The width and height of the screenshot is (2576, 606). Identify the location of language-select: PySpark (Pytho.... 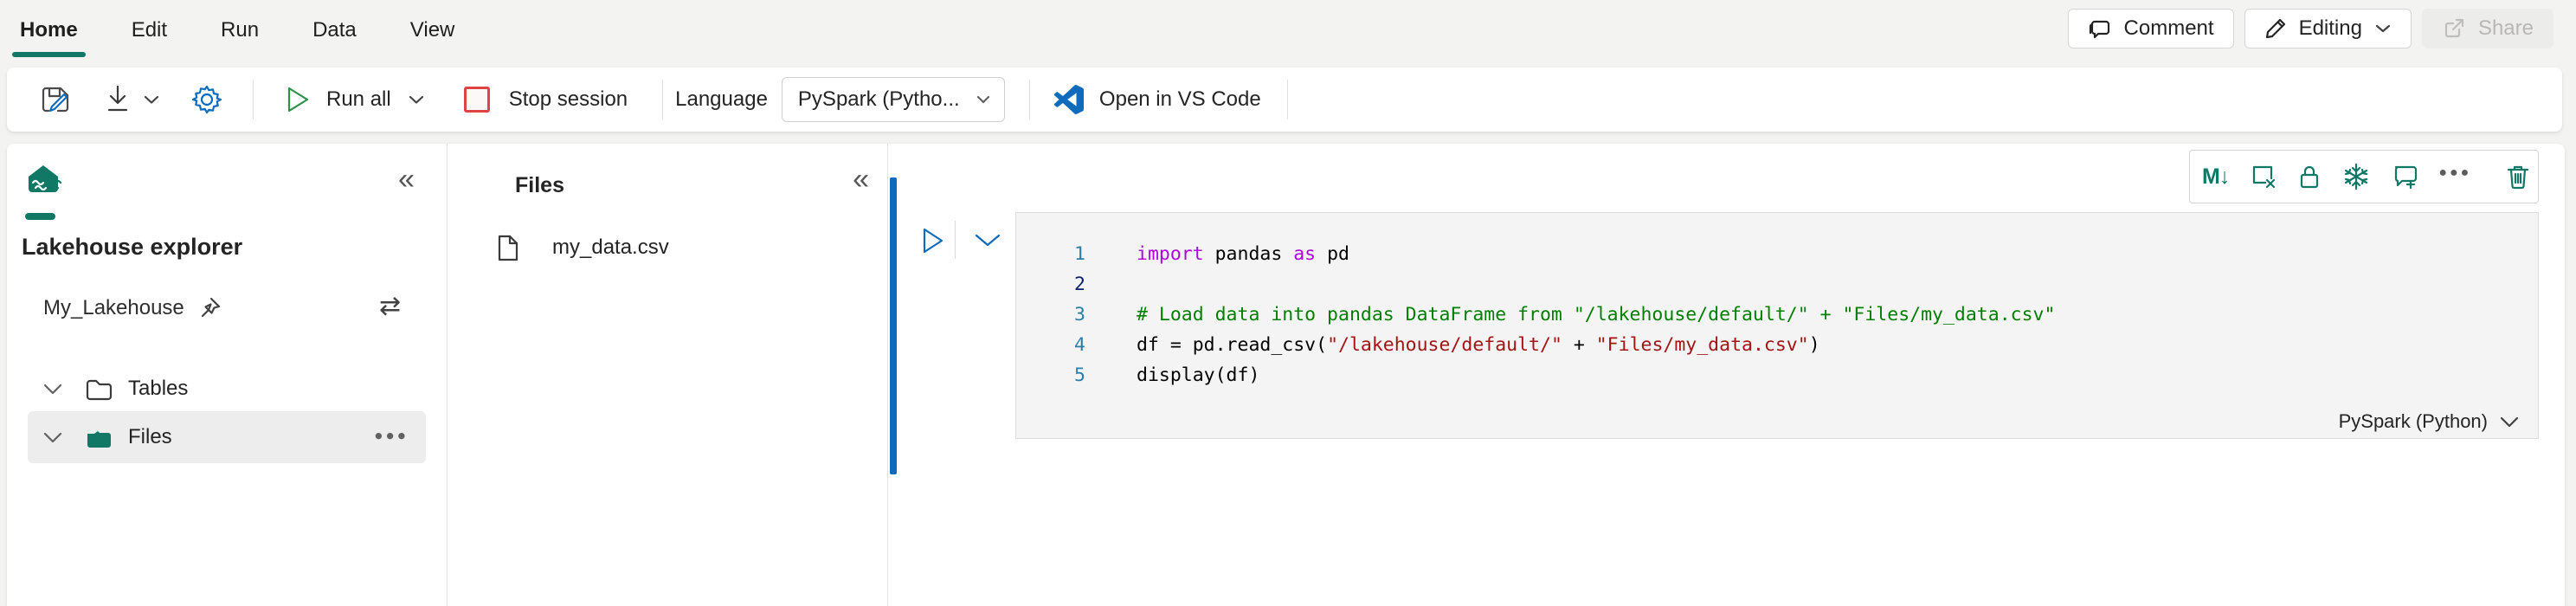
(893, 100).